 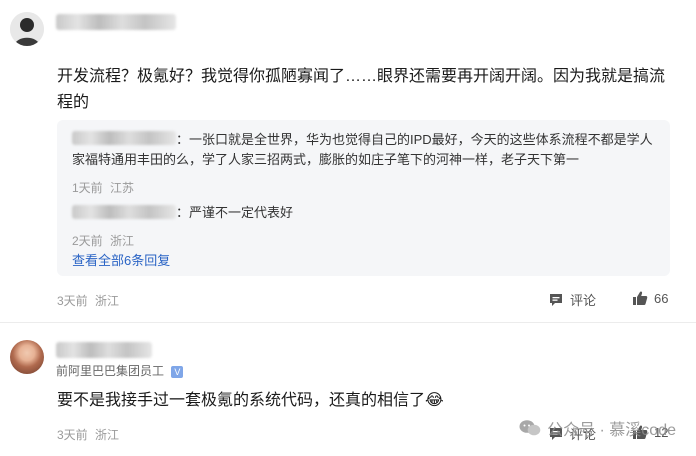 What do you see at coordinates (110, 371) in the screenshot?
I see `user-tag-text: 前阿里巴巴集团员工` at bounding box center [110, 371].